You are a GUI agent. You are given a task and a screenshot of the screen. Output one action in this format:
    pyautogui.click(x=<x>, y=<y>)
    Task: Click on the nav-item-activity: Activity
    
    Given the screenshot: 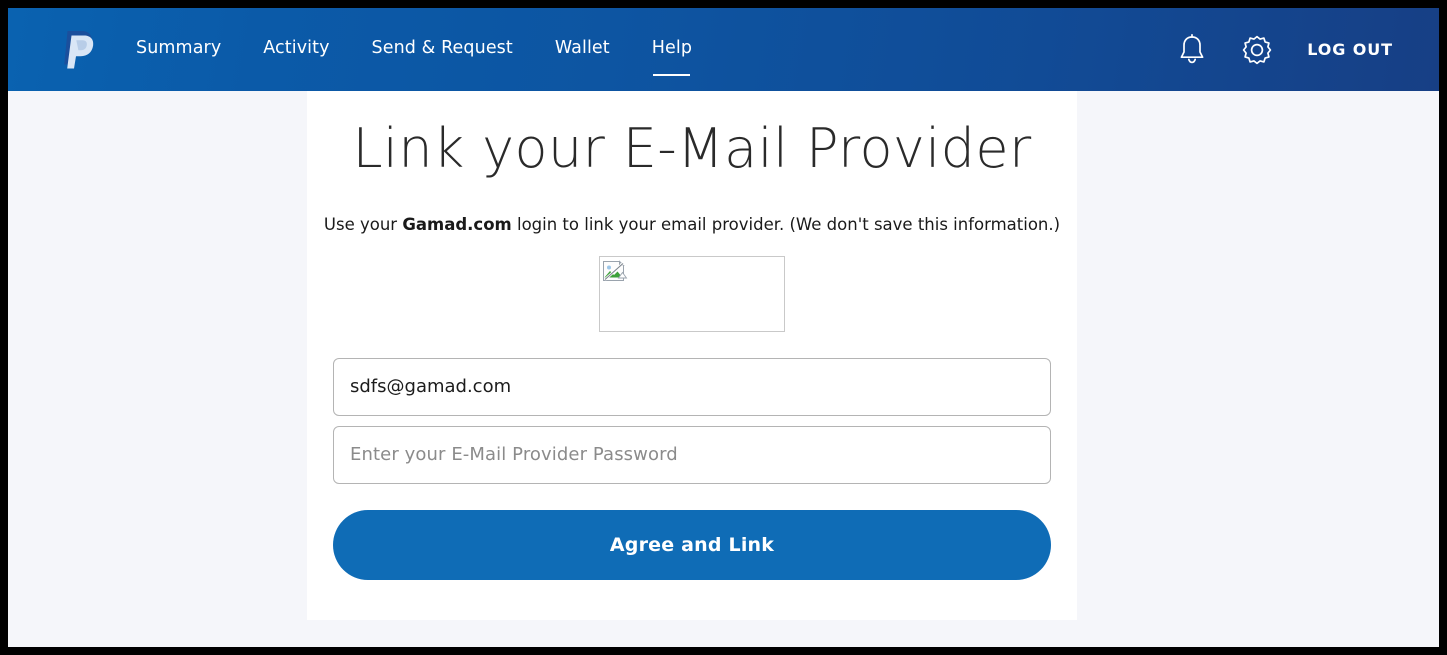 What is the action you would take?
    pyautogui.click(x=296, y=48)
    